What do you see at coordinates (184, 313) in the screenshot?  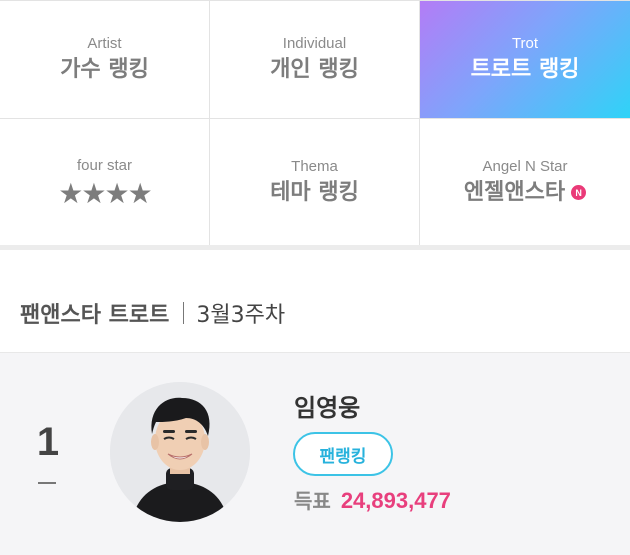 I see `title-divider` at bounding box center [184, 313].